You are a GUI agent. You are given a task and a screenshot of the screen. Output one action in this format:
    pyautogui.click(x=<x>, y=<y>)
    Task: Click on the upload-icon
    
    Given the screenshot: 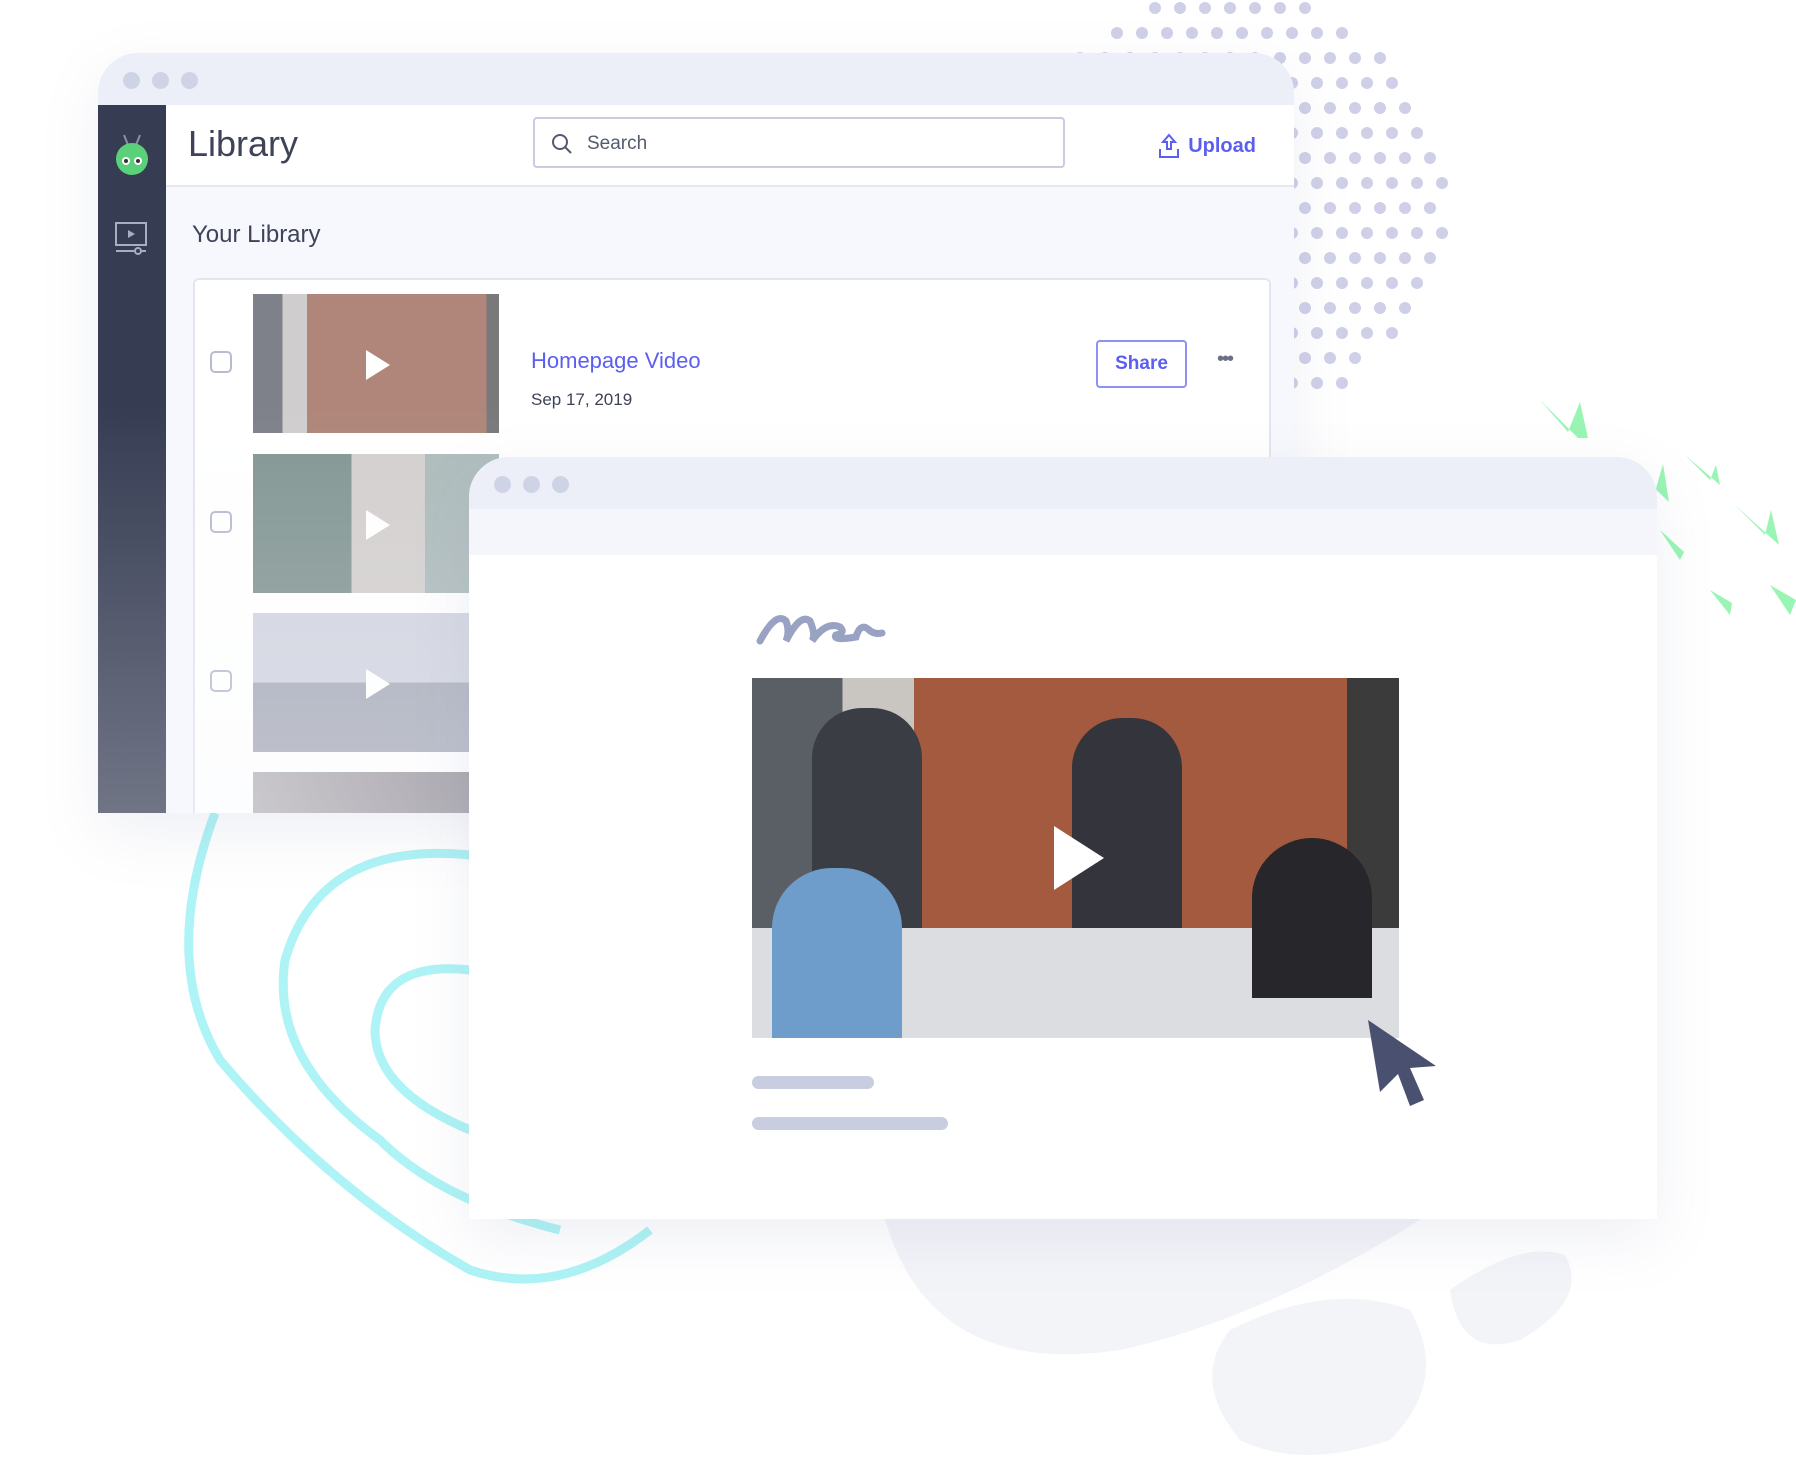 What is the action you would take?
    pyautogui.click(x=1169, y=145)
    